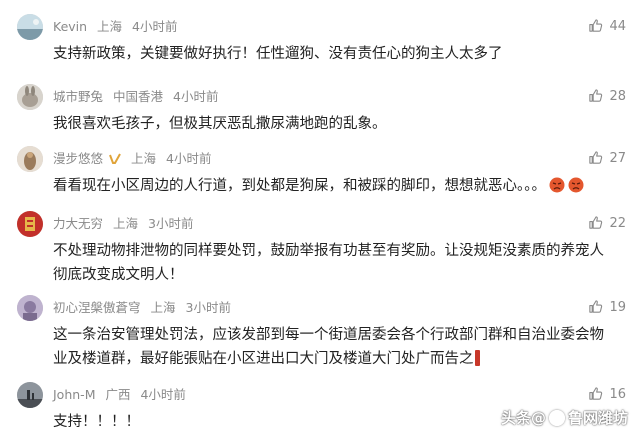  What do you see at coordinates (118, 394) in the screenshot?
I see `location: 广西` at bounding box center [118, 394].